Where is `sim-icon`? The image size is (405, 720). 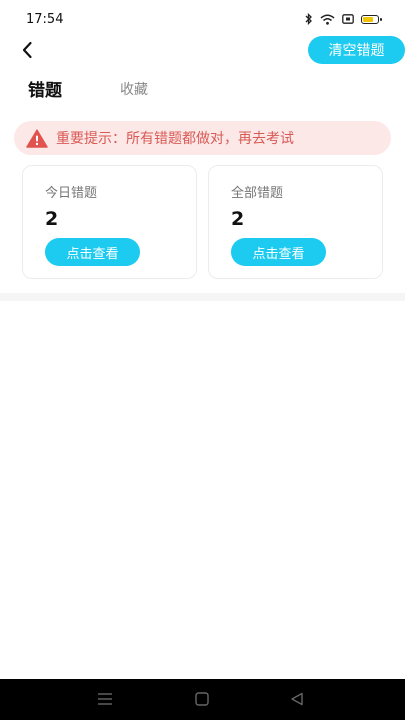
sim-icon is located at coordinates (348, 19).